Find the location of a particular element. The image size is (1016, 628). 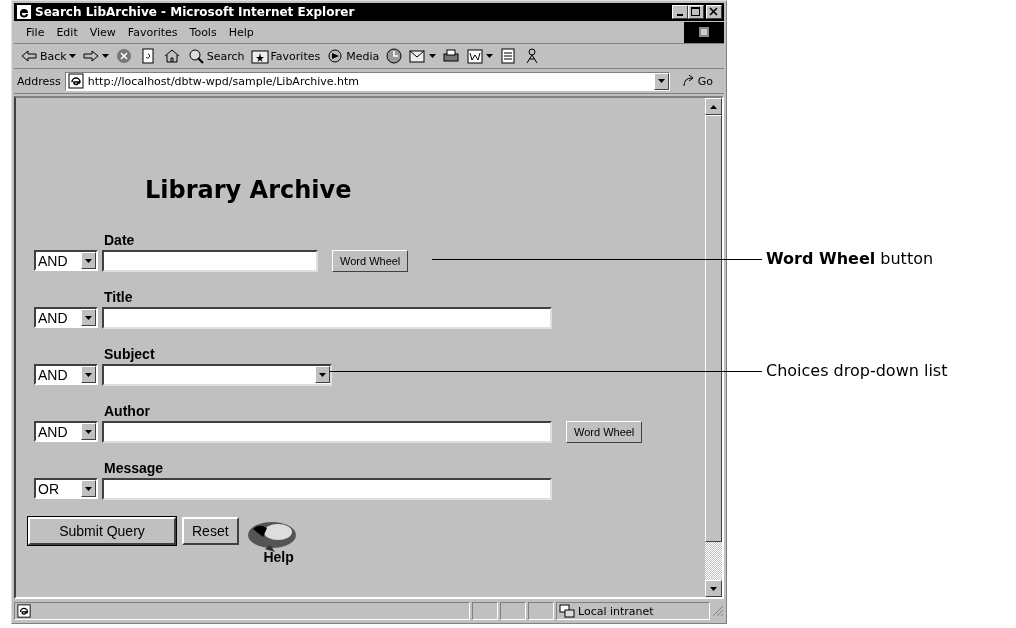

scroll-thumb is located at coordinates (713, 328).